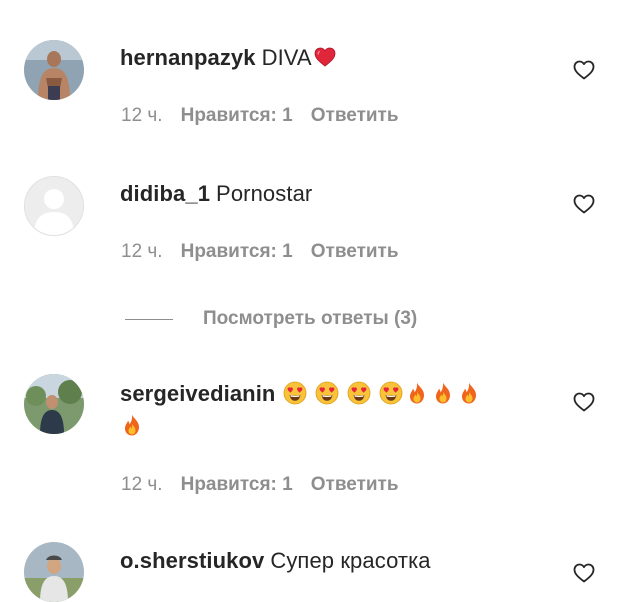  I want to click on comment-username: hernanpazyk, so click(188, 57).